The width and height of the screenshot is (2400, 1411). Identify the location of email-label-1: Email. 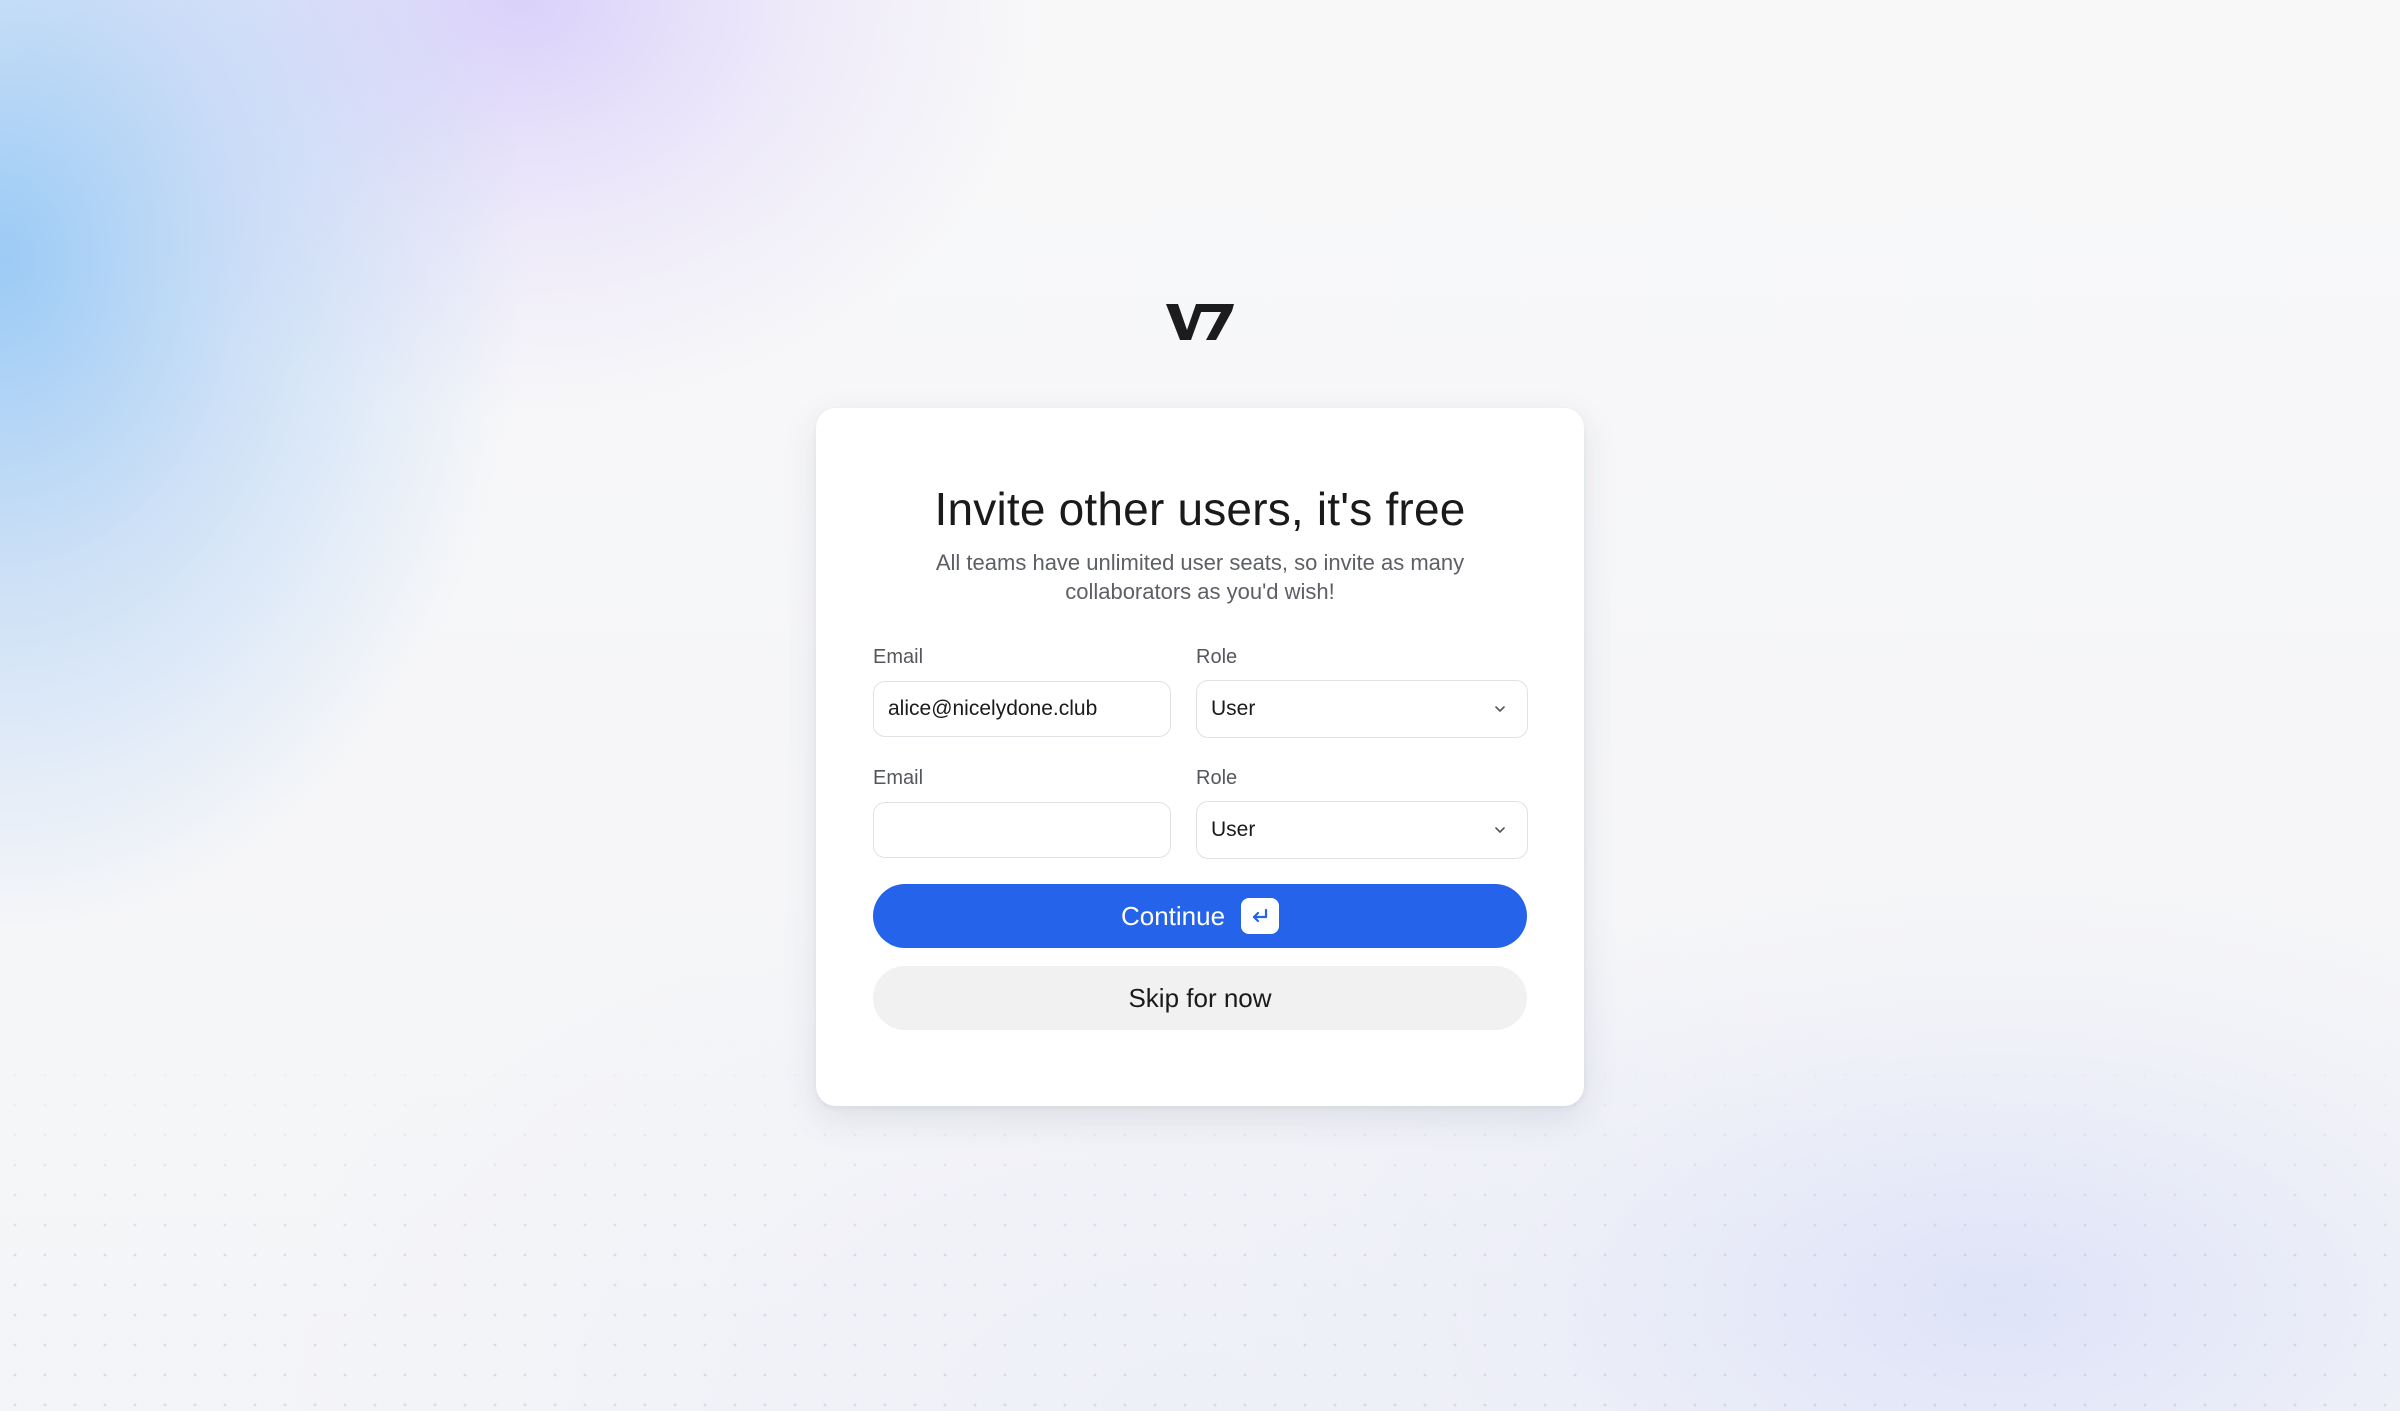
(898, 657).